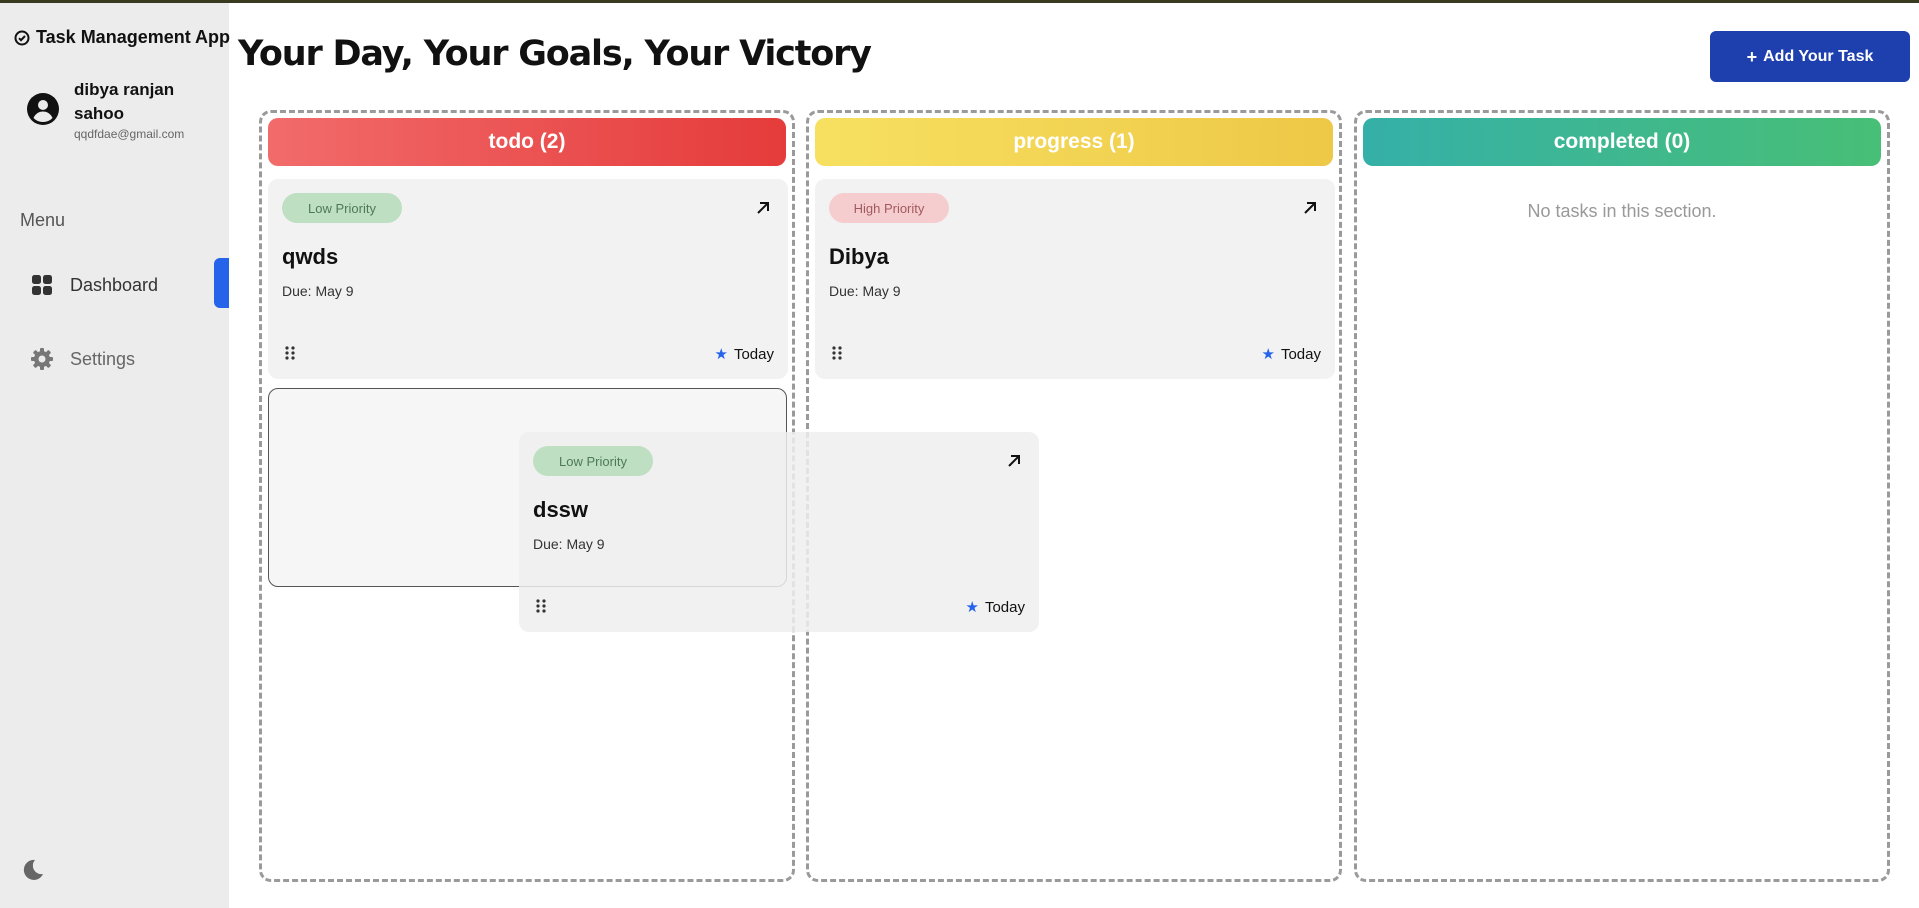 The width and height of the screenshot is (1919, 908). I want to click on column-header-completed: completed (0), so click(1622, 142).